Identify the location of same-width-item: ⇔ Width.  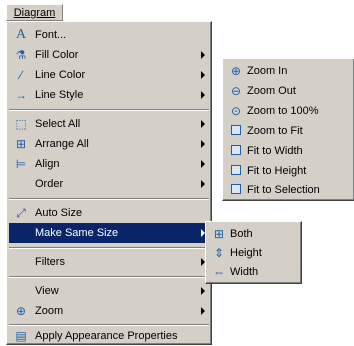
(253, 272).